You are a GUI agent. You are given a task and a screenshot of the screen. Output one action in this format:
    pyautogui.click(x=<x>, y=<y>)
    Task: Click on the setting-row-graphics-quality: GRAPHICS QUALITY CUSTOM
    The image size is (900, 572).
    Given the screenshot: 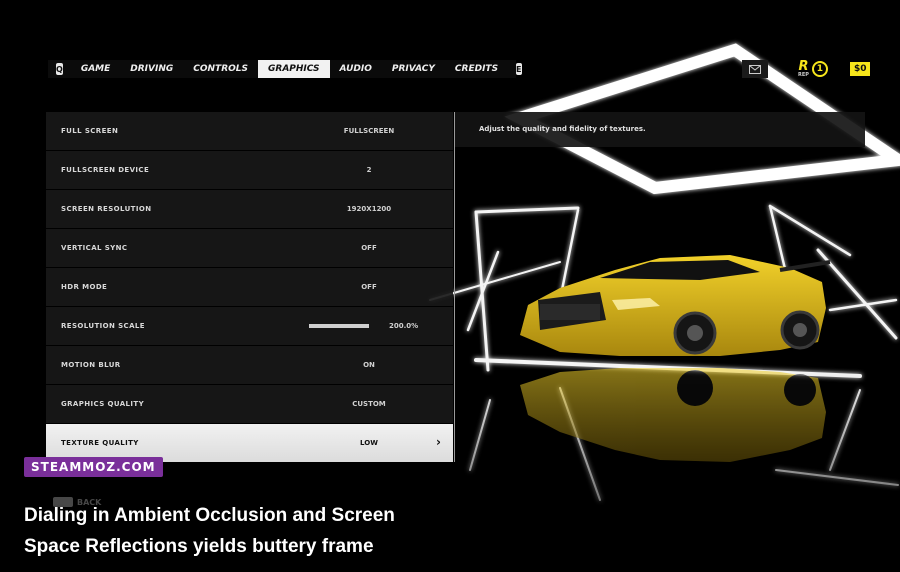 What is the action you would take?
    pyautogui.click(x=249, y=404)
    